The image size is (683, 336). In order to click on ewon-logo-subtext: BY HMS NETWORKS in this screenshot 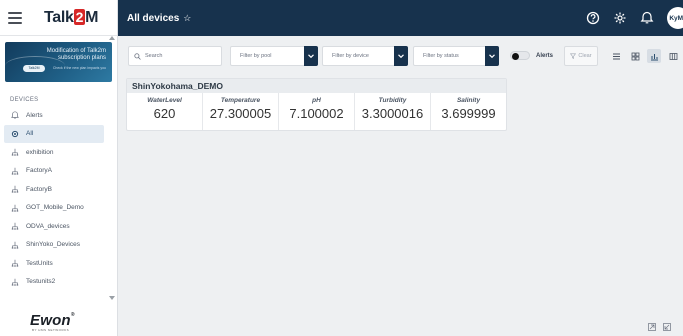, I will do `click(51, 330)`.